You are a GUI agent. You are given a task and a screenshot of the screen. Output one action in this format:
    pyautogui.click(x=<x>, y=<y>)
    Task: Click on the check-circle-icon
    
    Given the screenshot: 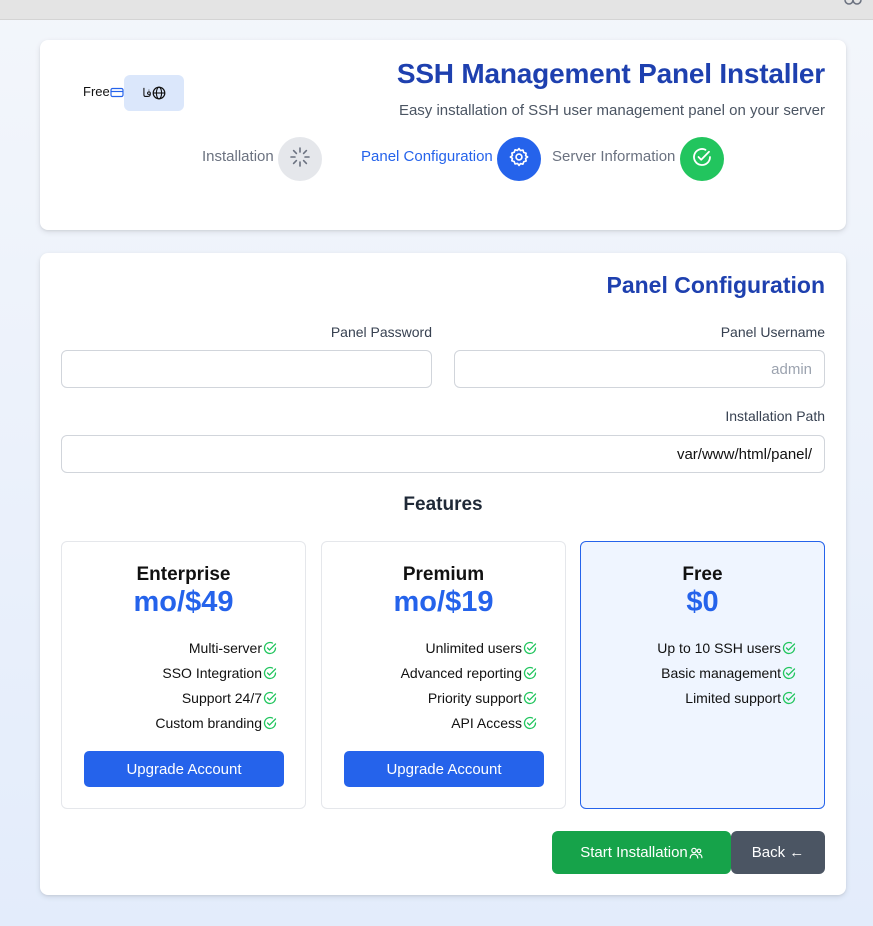 What is the action you would take?
    pyautogui.click(x=702, y=159)
    